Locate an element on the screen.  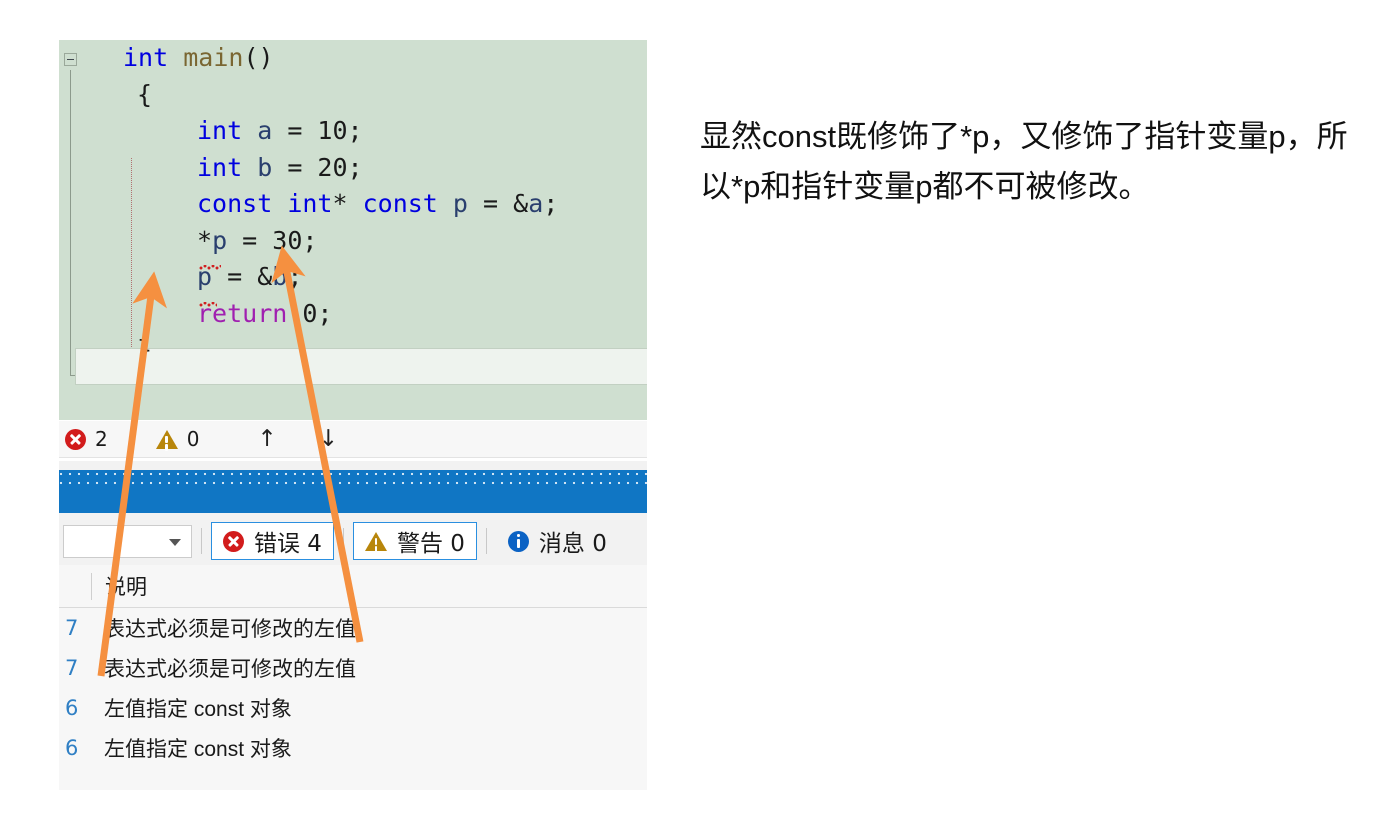
build-progress-bar is located at coordinates (353, 489).